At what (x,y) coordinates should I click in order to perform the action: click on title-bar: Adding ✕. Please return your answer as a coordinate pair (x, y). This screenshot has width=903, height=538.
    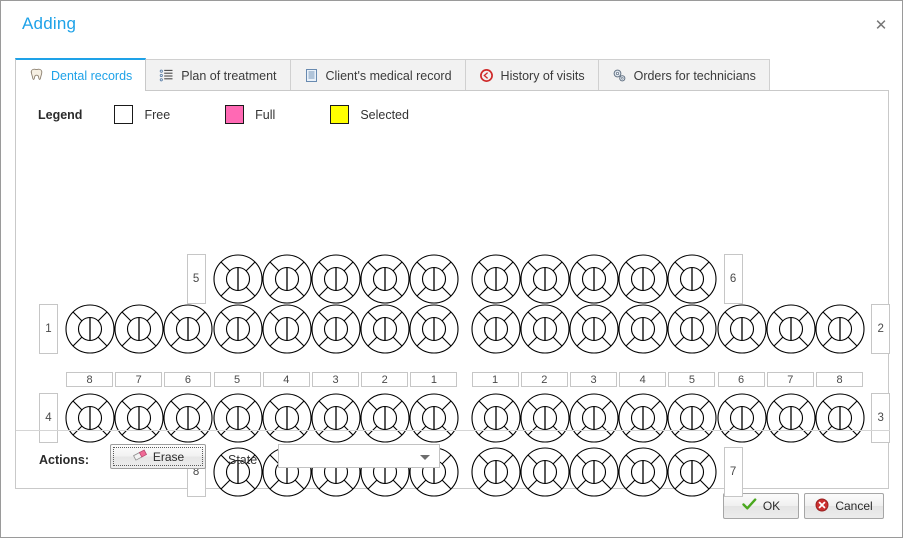
    Looking at the image, I should click on (451, 24).